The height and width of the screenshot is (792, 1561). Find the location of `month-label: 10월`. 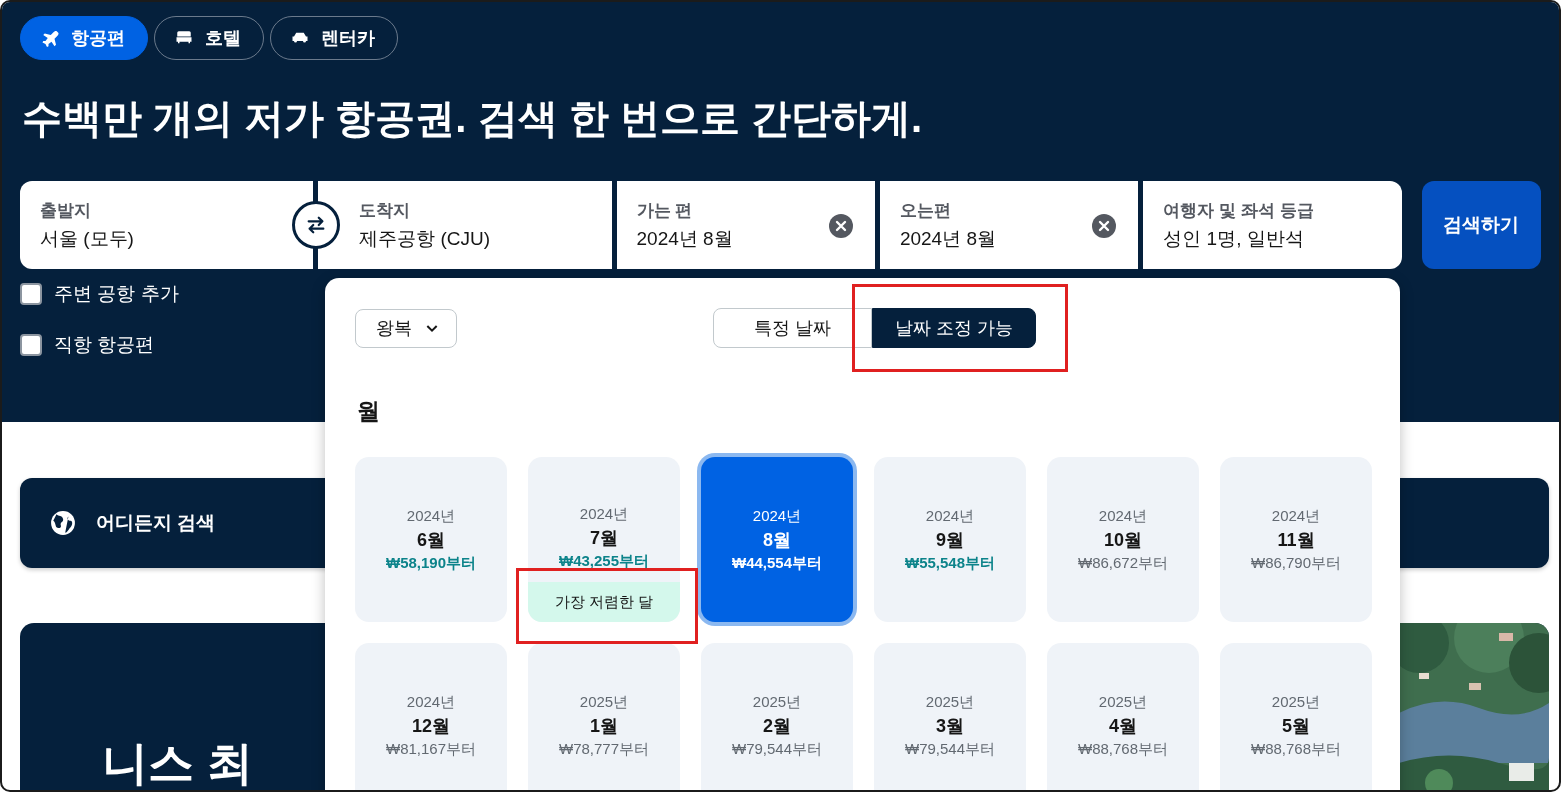

month-label: 10월 is located at coordinates (1123, 540).